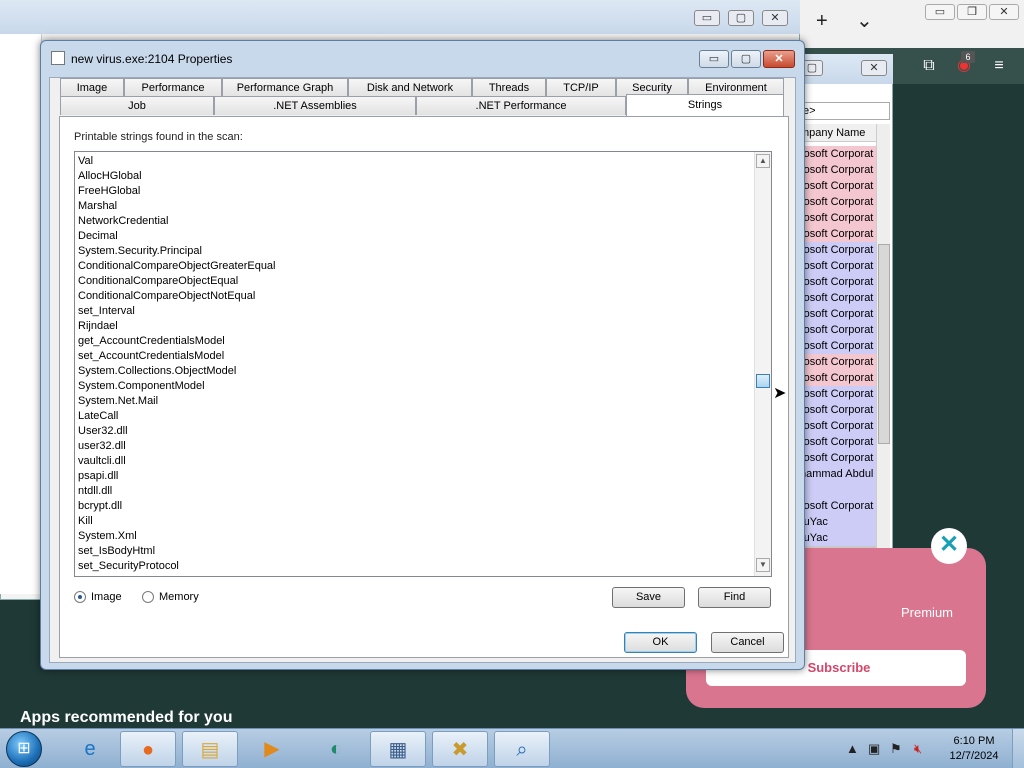  Describe the element at coordinates (415, 536) in the screenshot. I see `string-item: System.Xml` at that location.